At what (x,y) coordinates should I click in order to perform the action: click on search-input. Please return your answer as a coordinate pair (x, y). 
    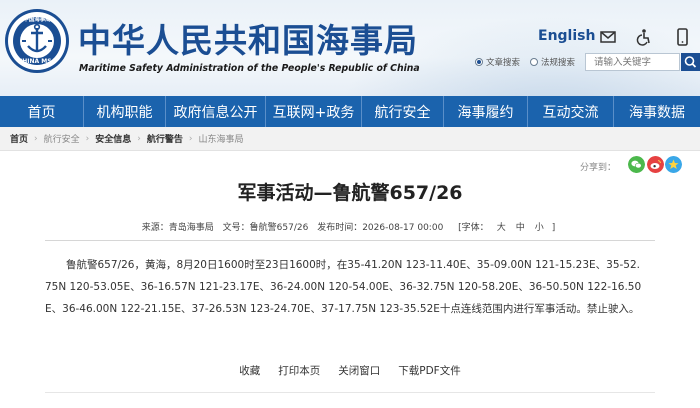
    Looking at the image, I should click on (632, 62).